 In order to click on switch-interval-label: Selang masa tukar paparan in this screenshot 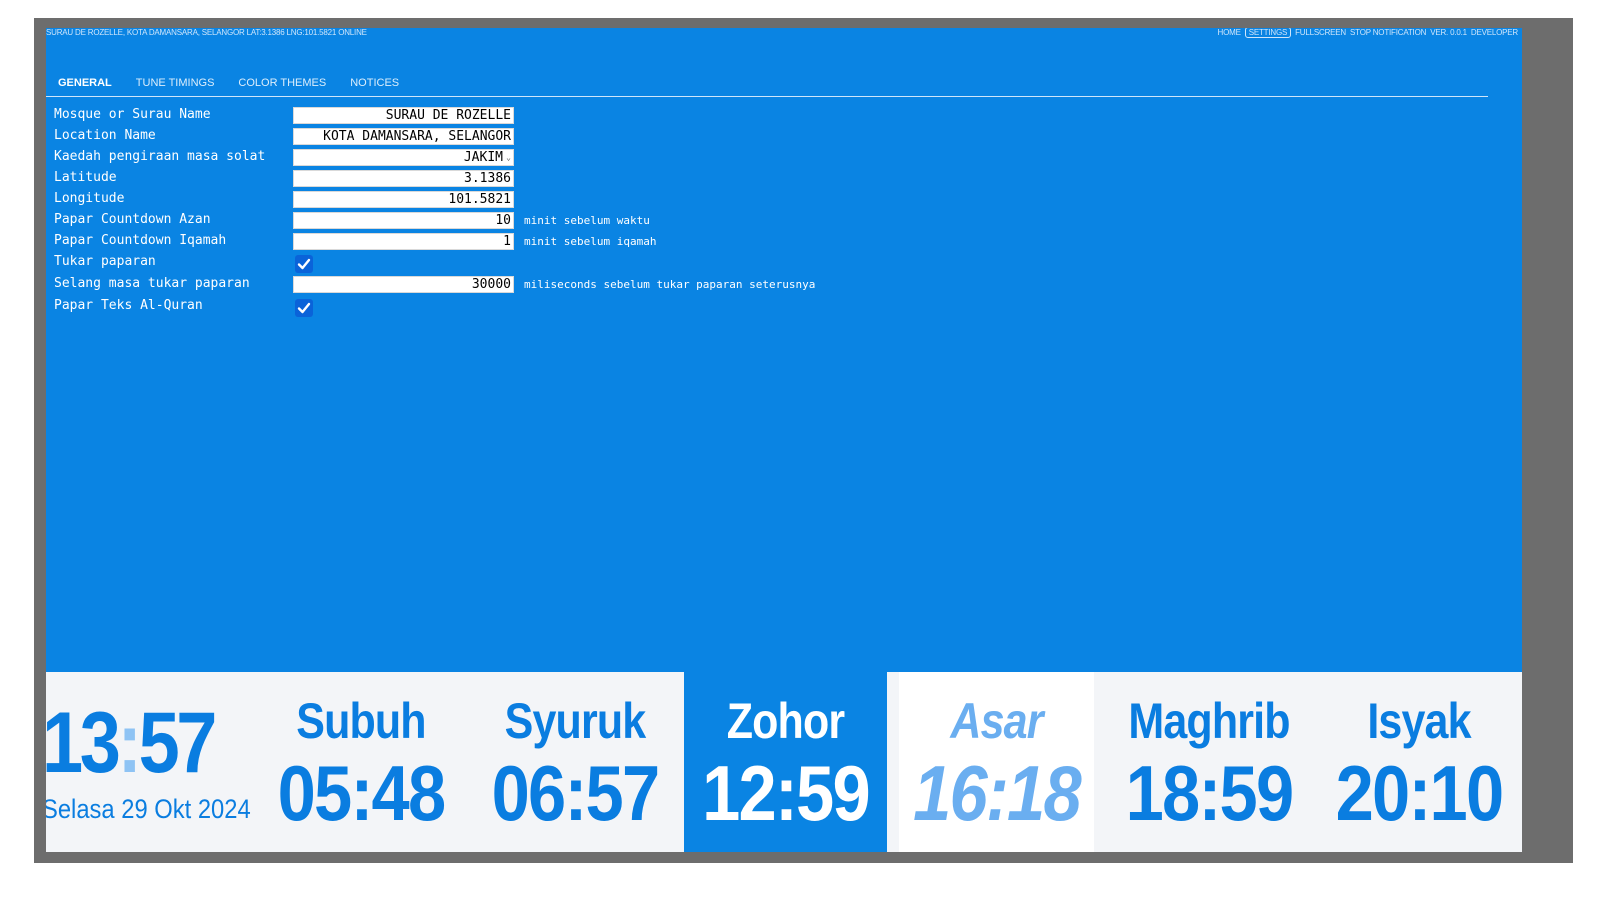, I will do `click(152, 283)`.